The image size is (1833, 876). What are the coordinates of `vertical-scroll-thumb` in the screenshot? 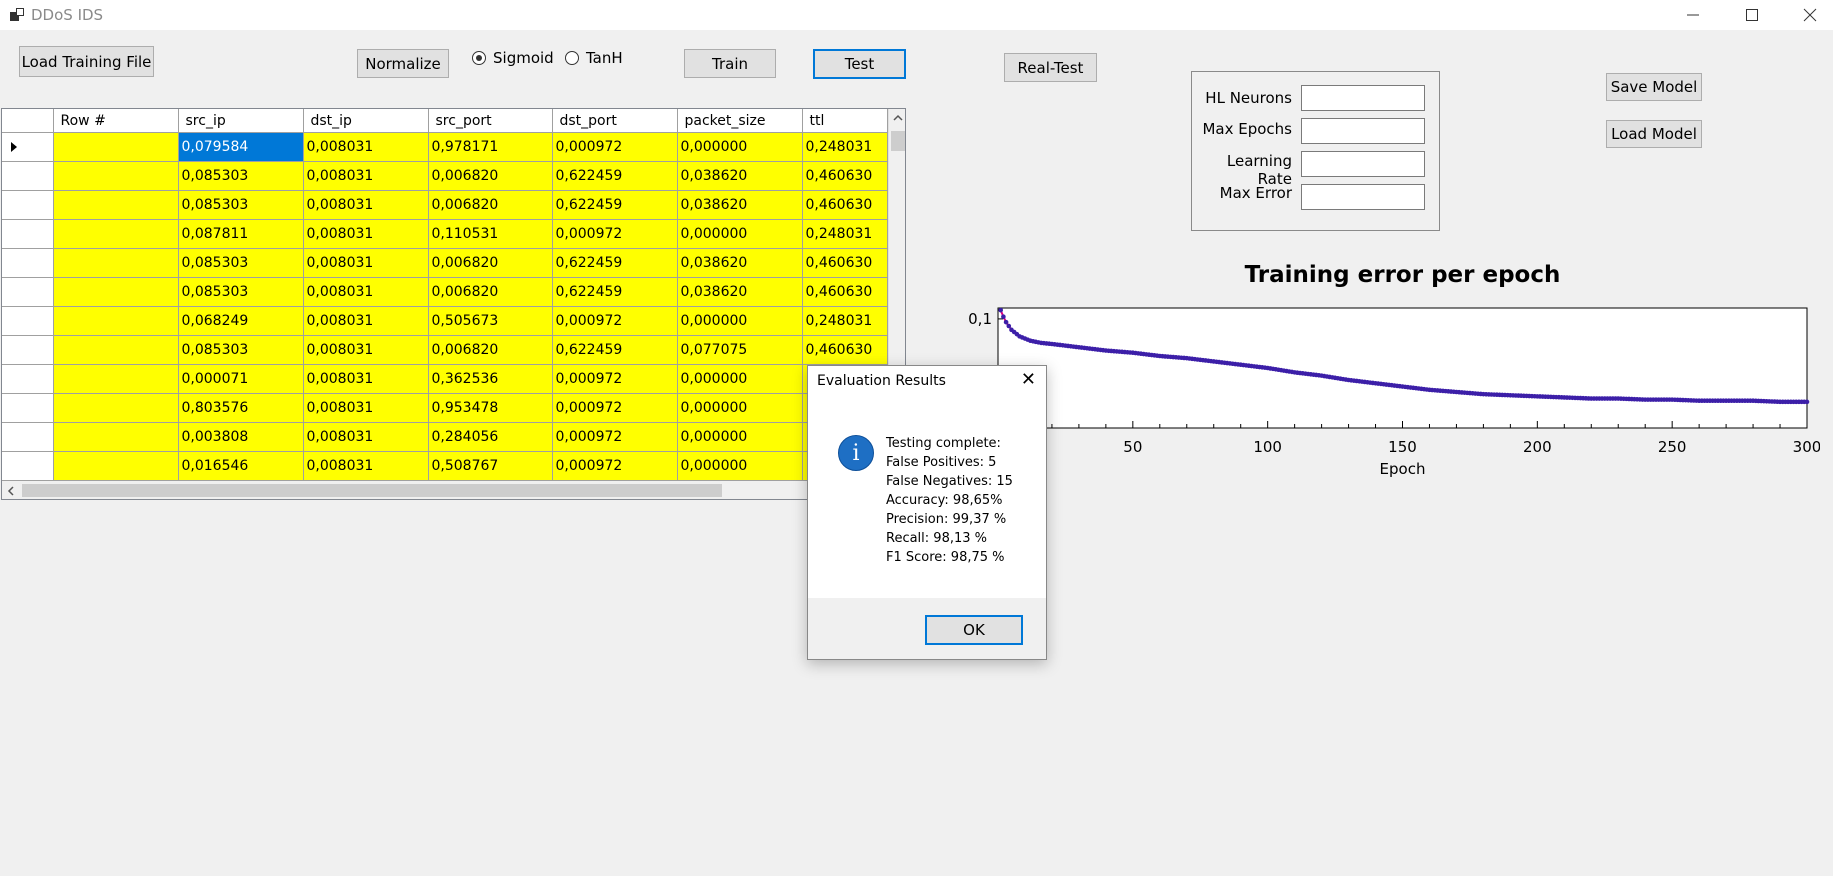 It's located at (898, 141).